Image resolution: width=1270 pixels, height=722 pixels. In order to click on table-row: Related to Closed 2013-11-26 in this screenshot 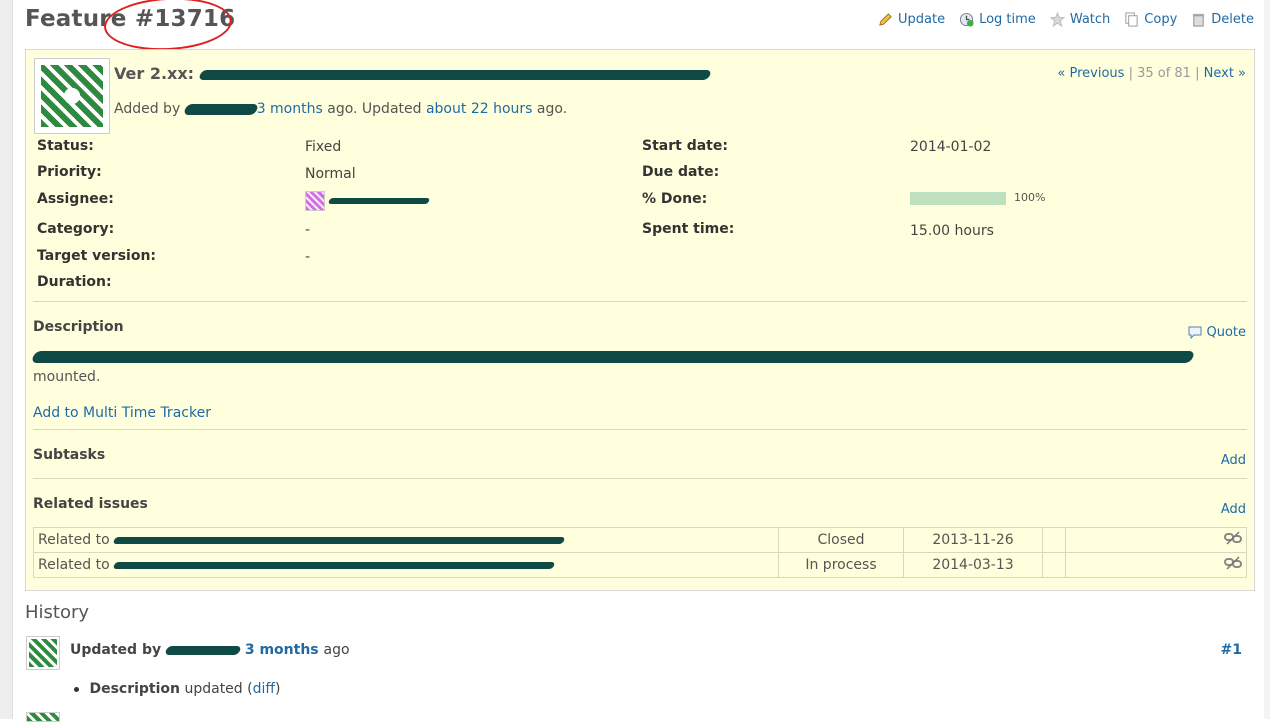, I will do `click(640, 540)`.